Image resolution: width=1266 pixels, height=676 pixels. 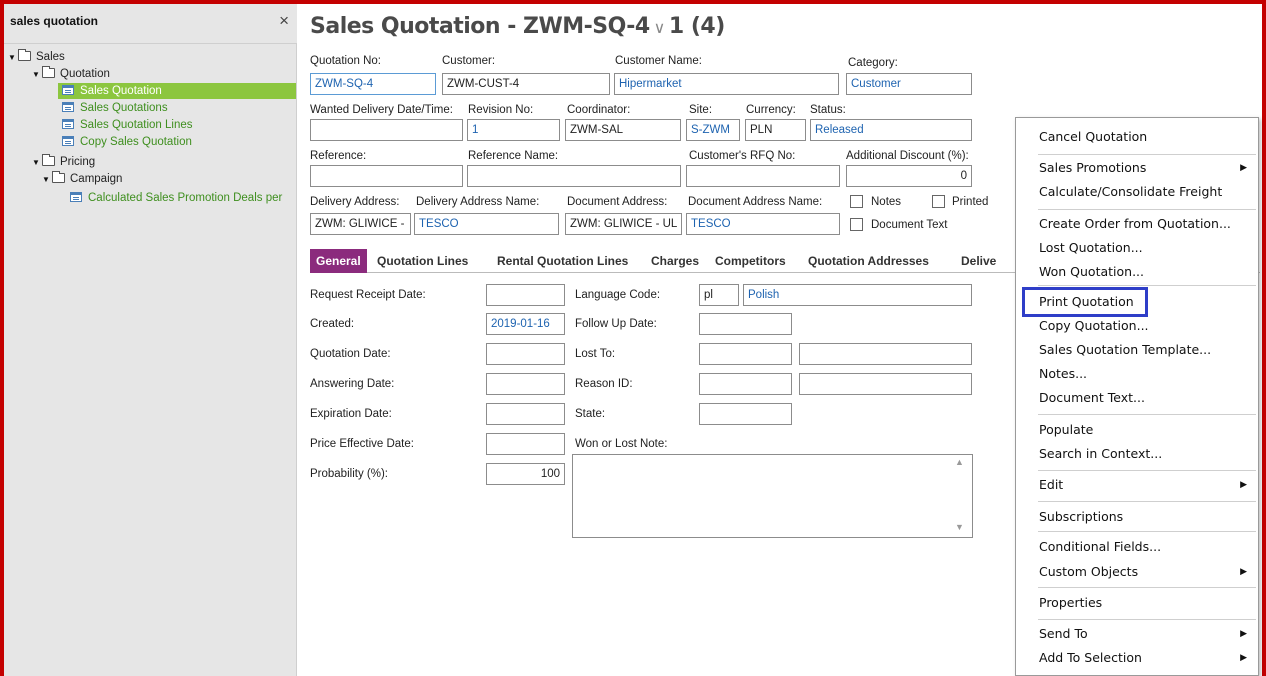 I want to click on tab-rental-quotation-lines: Rental Quotation Lines, so click(x=562, y=261).